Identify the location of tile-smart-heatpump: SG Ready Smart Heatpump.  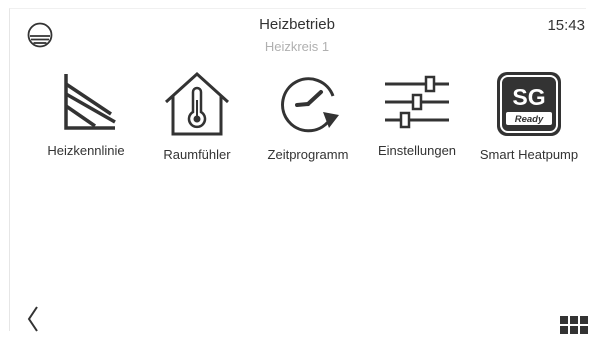
(529, 120).